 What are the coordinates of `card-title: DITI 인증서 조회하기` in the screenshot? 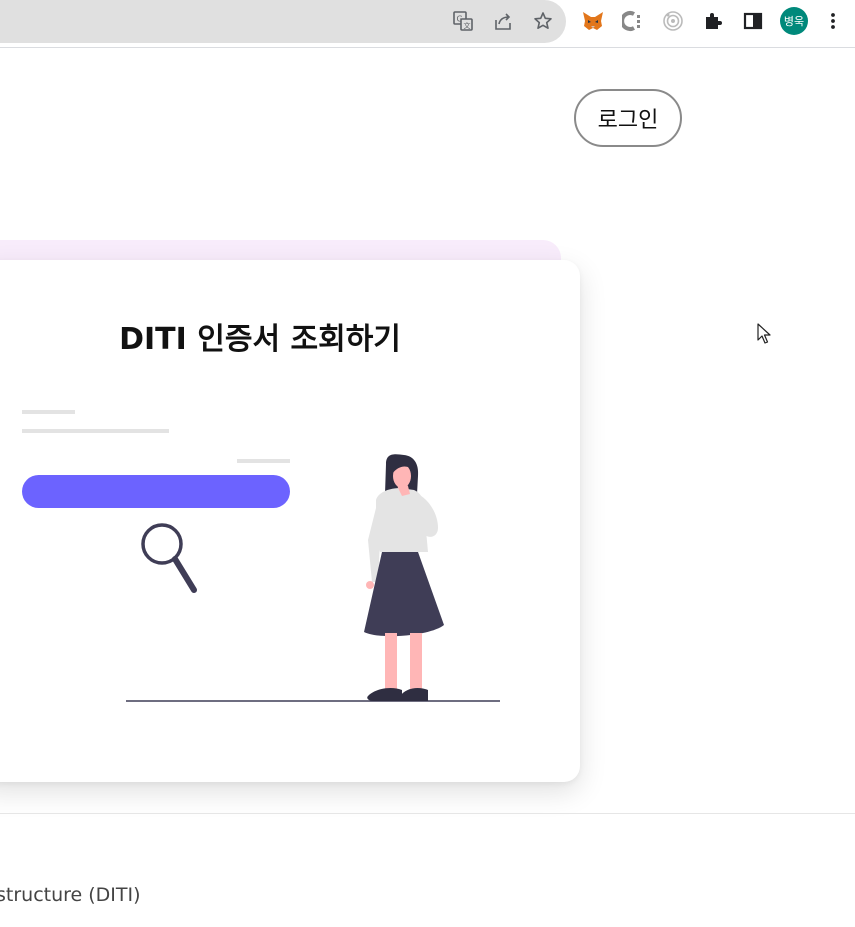 It's located at (260, 339).